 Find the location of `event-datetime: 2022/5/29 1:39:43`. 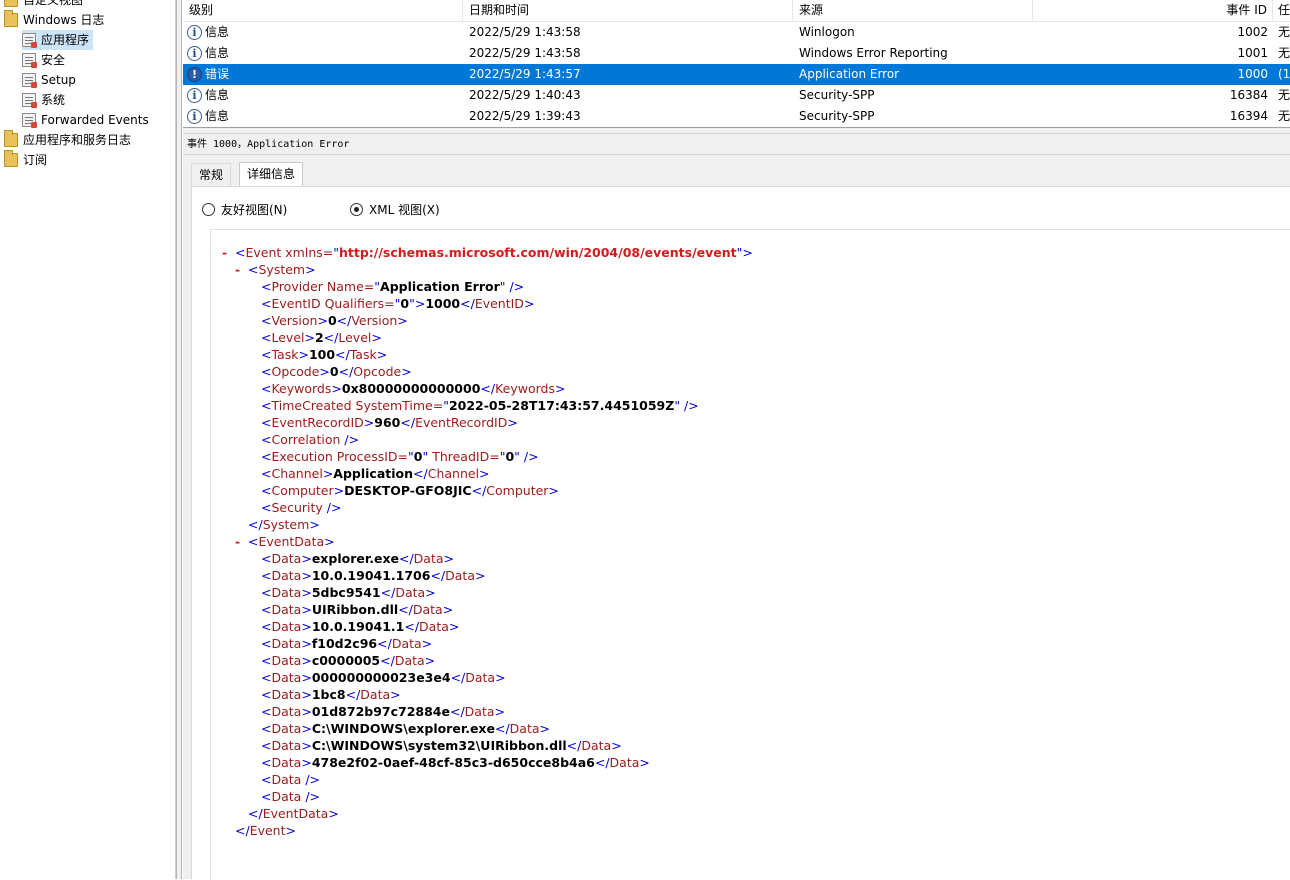

event-datetime: 2022/5/29 1:39:43 is located at coordinates (525, 116).